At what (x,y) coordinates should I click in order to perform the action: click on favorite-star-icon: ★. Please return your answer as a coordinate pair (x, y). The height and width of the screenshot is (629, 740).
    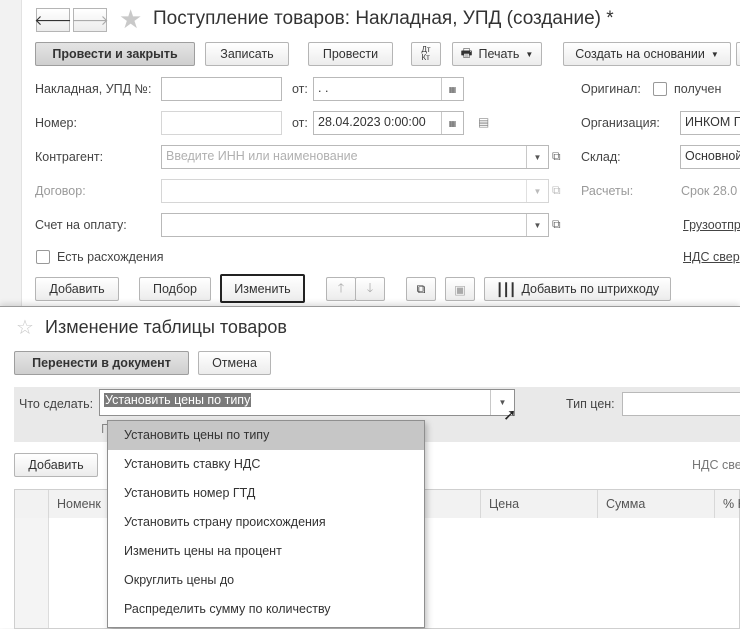
    Looking at the image, I should click on (130, 19).